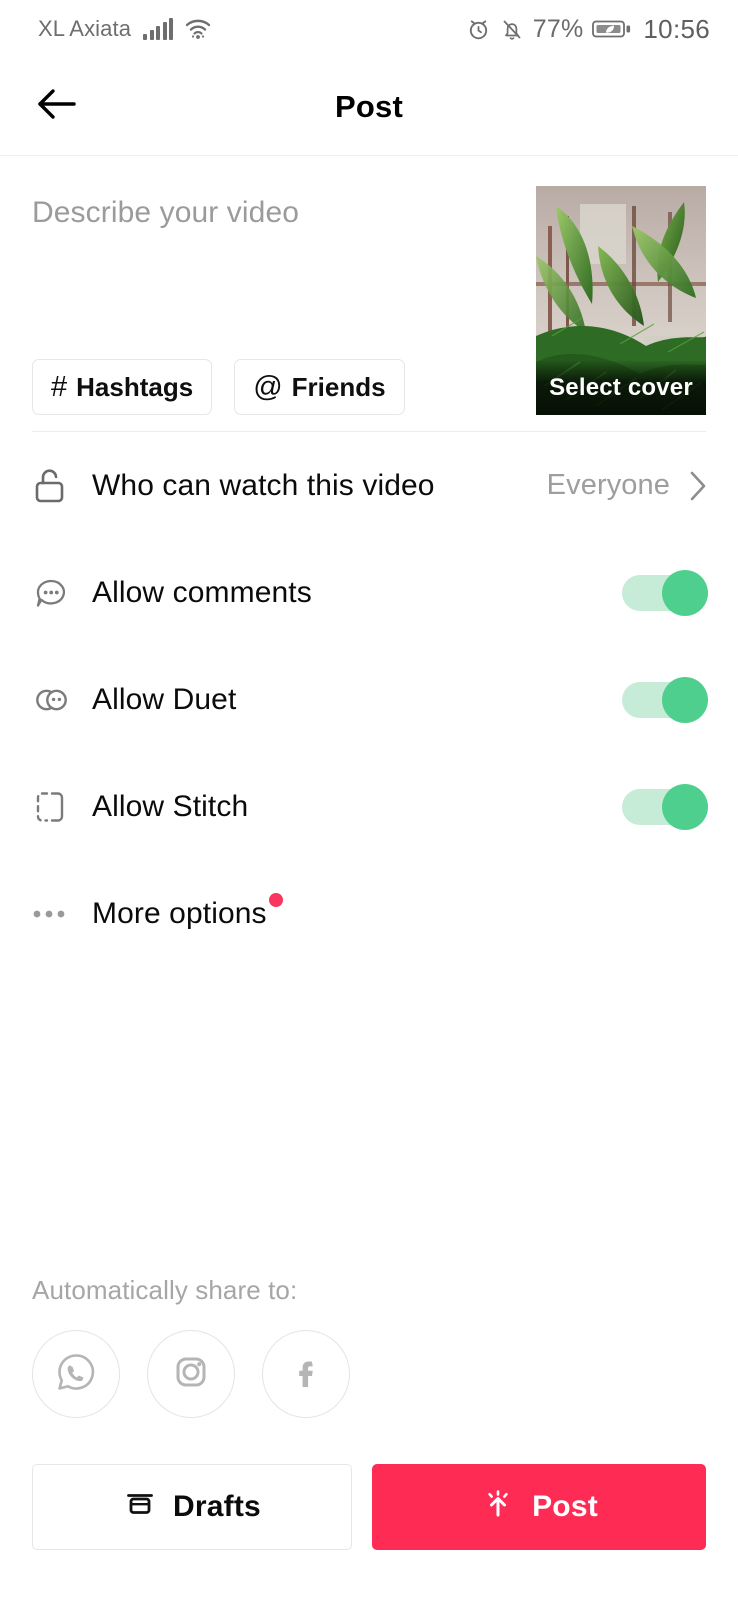 The height and width of the screenshot is (1600, 738). What do you see at coordinates (61, 914) in the screenshot?
I see `ellipsis-icon` at bounding box center [61, 914].